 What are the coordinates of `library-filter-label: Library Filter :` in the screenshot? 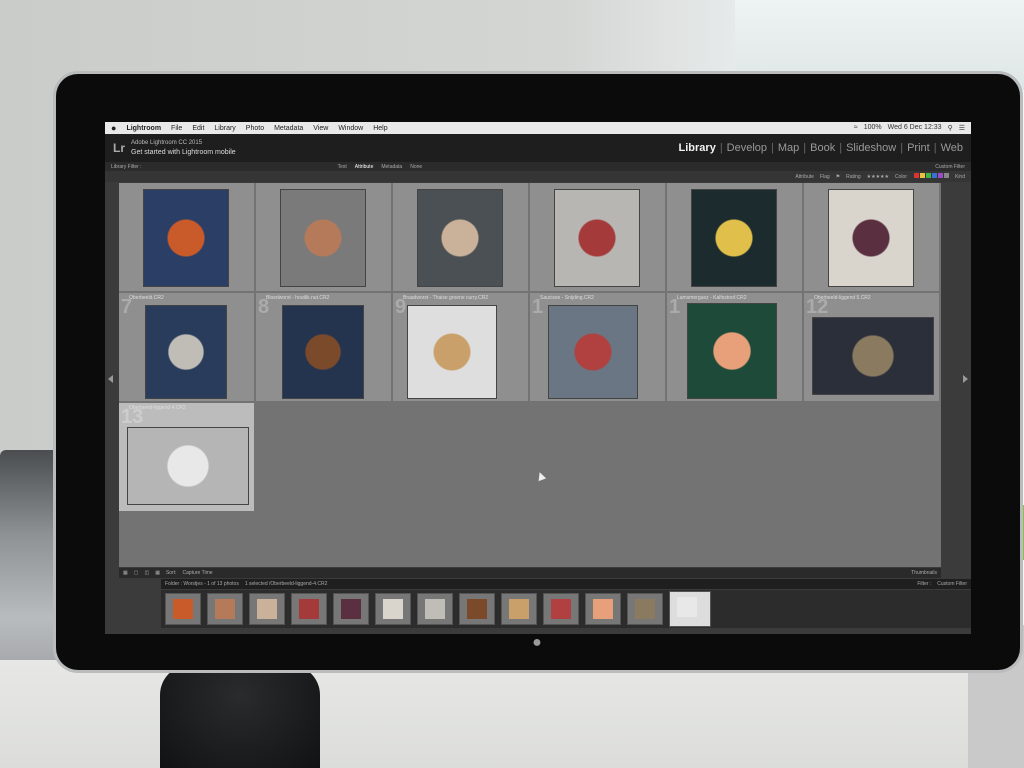 It's located at (126, 166).